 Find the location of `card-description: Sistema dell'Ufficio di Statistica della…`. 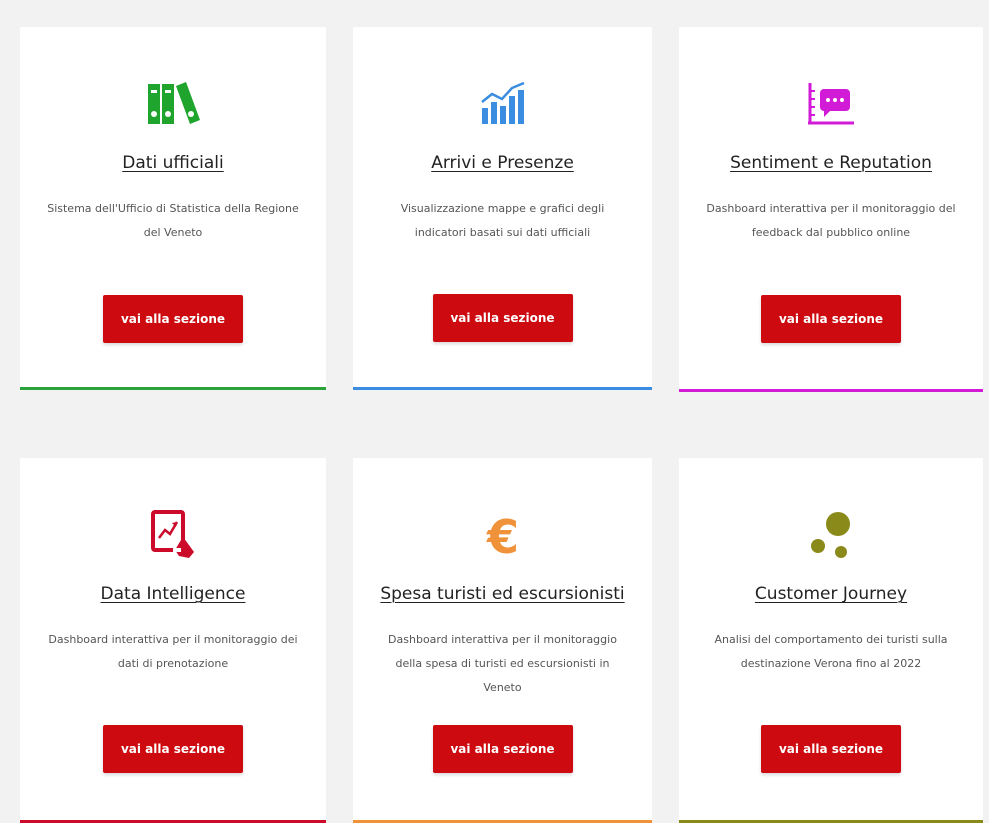

card-description: Sistema dell'Ufficio di Statistica della… is located at coordinates (173, 220).